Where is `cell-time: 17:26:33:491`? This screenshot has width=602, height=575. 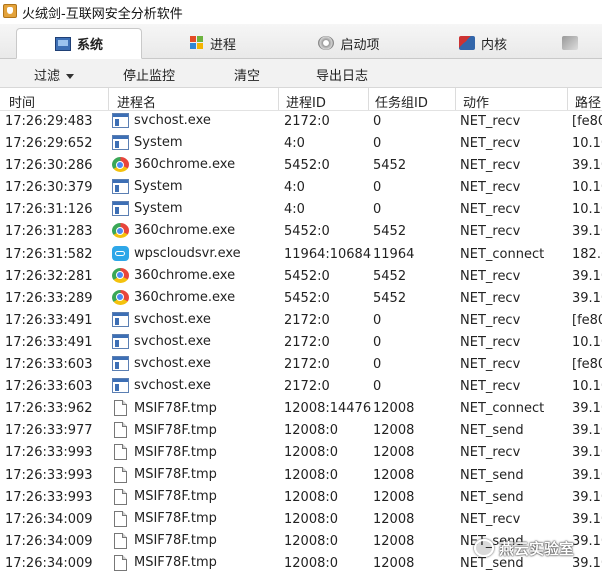
cell-time: 17:26:33:491 is located at coordinates (49, 342).